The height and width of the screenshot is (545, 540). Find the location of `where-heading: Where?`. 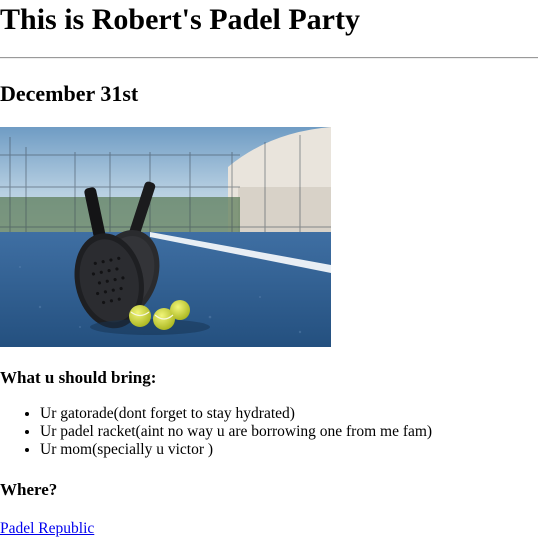

where-heading: Where? is located at coordinates (29, 489).